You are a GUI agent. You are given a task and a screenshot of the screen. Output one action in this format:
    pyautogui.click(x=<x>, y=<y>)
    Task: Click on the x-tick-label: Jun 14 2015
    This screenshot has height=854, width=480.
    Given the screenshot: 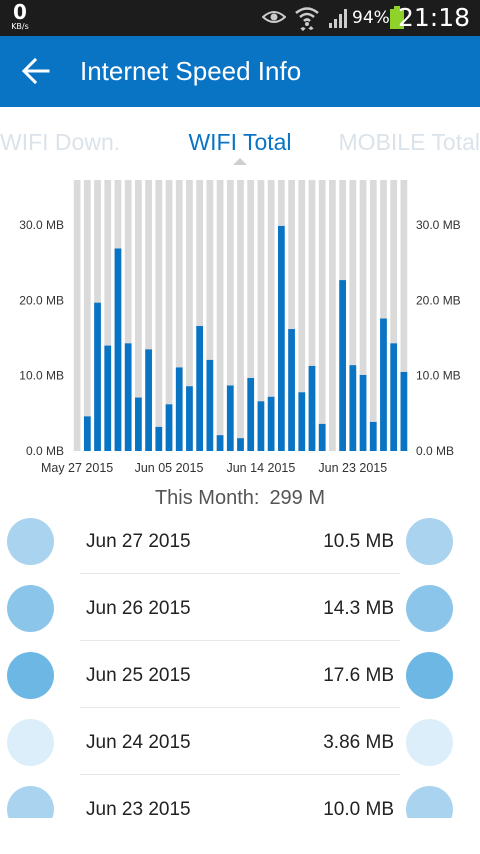 What is the action you would take?
    pyautogui.click(x=260, y=468)
    